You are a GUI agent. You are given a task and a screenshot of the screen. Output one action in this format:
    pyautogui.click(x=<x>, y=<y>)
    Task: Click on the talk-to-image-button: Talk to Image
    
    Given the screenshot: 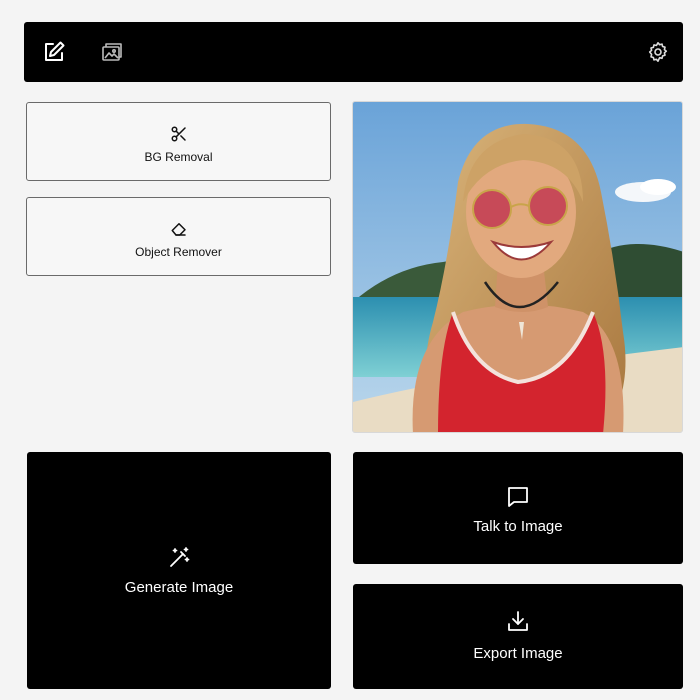 What is the action you would take?
    pyautogui.click(x=518, y=508)
    